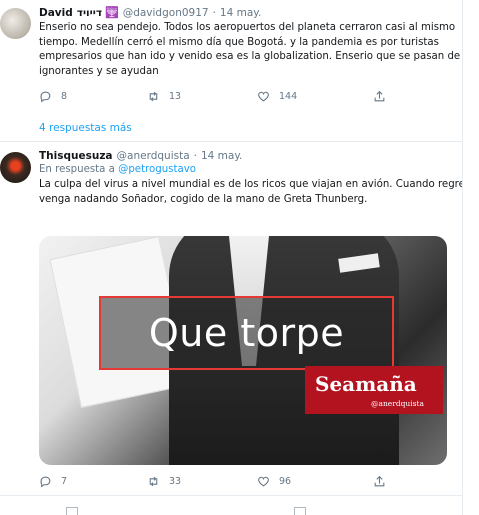  I want to click on author-handle: @anerdquista, so click(153, 156).